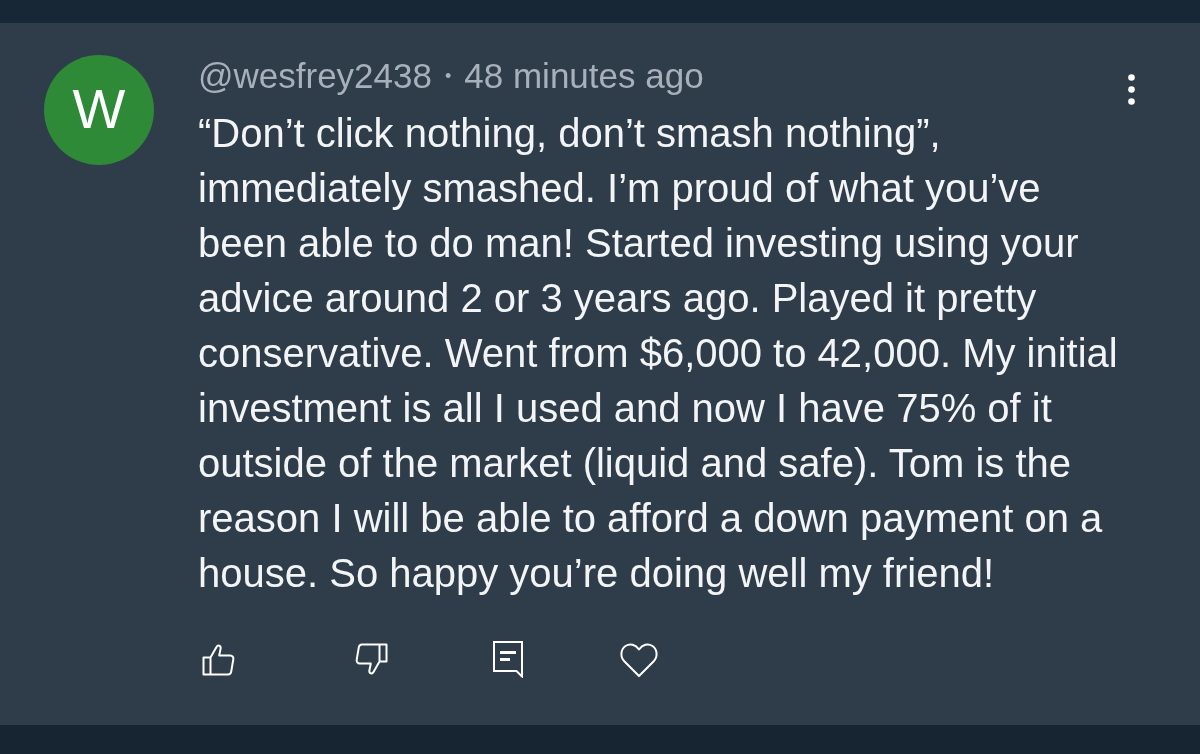 Image resolution: width=1200 pixels, height=754 pixels. I want to click on avatar: W, so click(99, 110).